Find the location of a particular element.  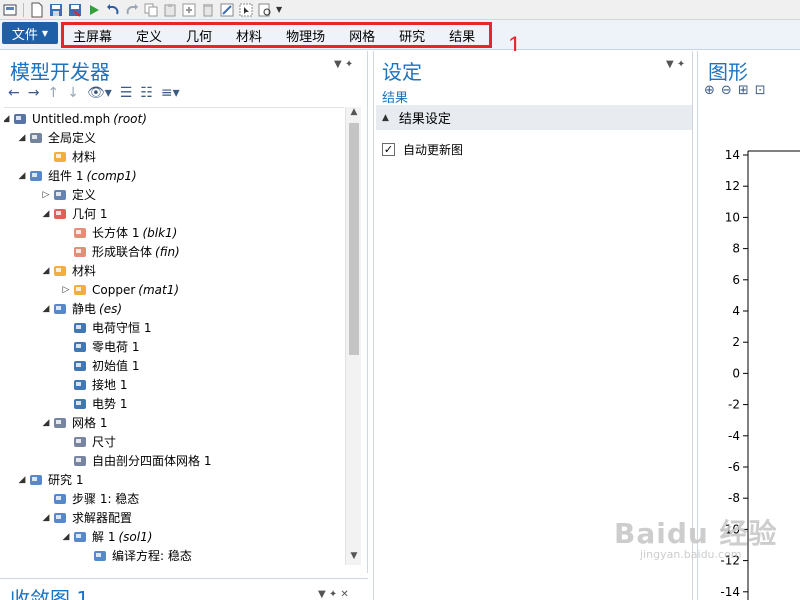

tab-materials: 材料 is located at coordinates (249, 35).